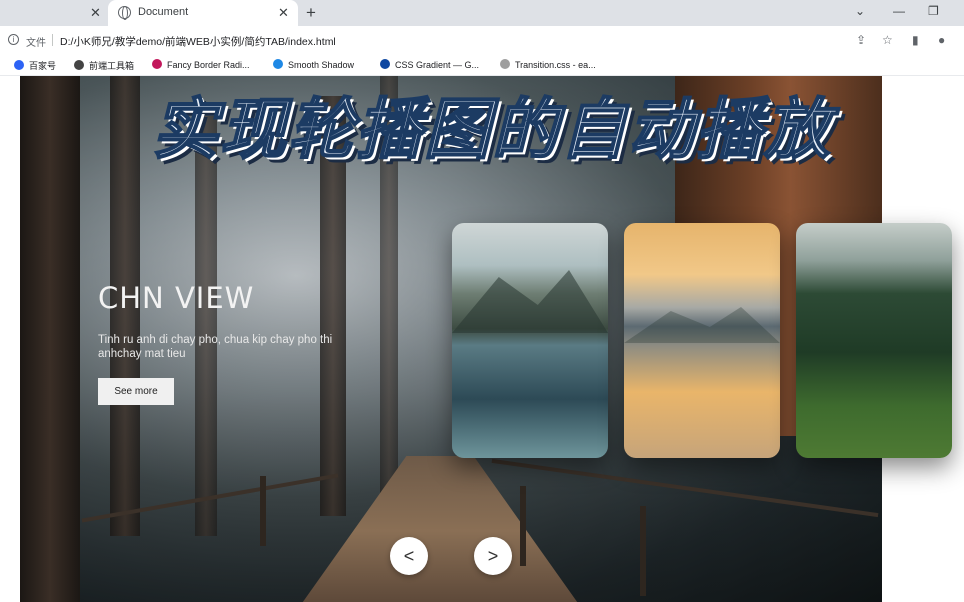 This screenshot has height=602, width=964. I want to click on star-icon: ☆, so click(887, 40).